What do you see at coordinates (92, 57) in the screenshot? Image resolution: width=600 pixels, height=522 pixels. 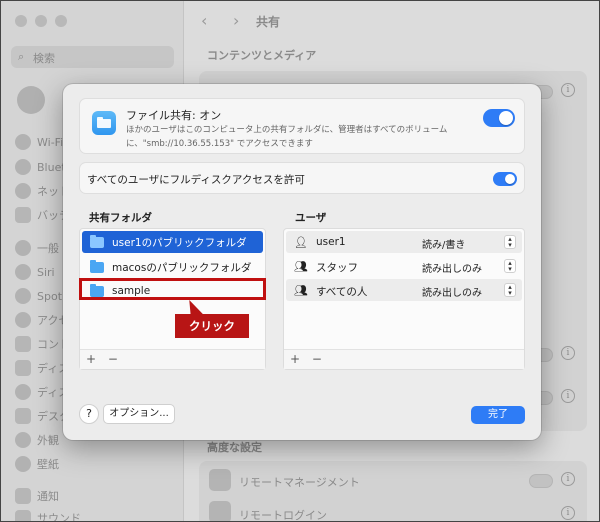 I see `sidebar-search-input: ⌕ 検索` at bounding box center [92, 57].